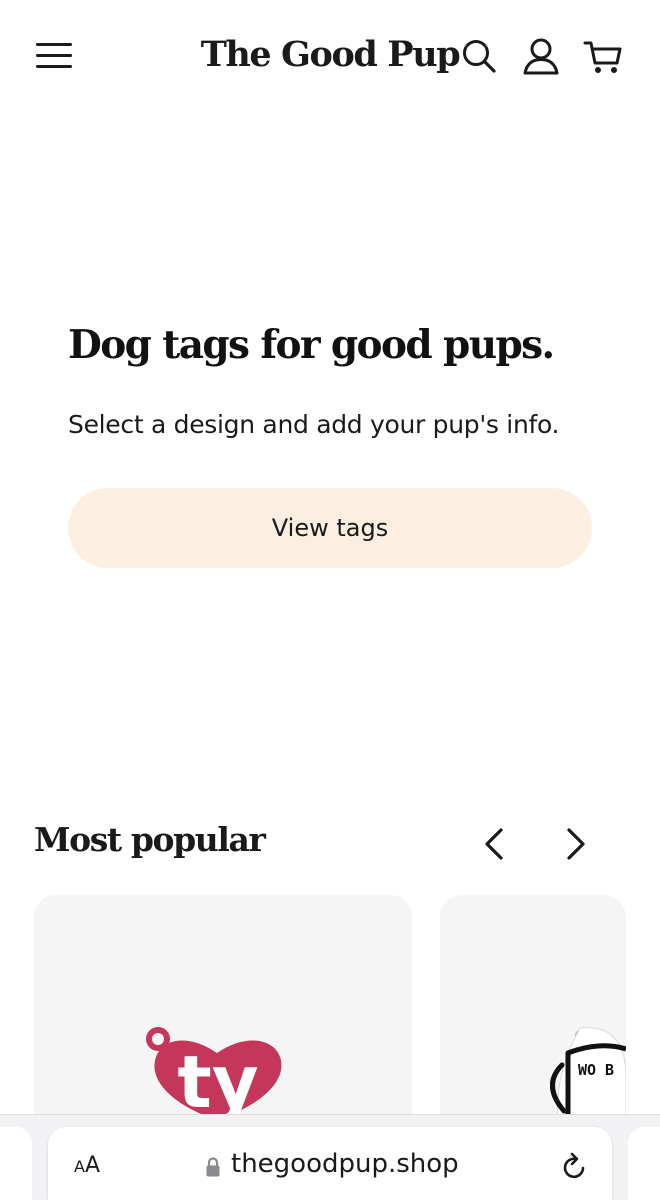  I want to click on address-bar: AA thegoodpup.shop, so click(330, 1163).